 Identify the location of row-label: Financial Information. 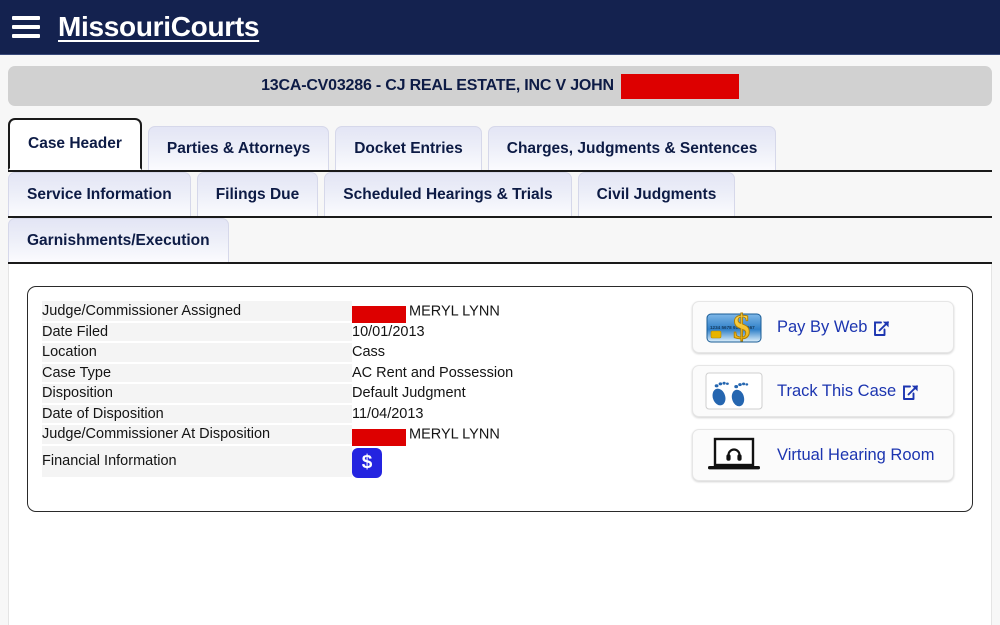
(197, 461).